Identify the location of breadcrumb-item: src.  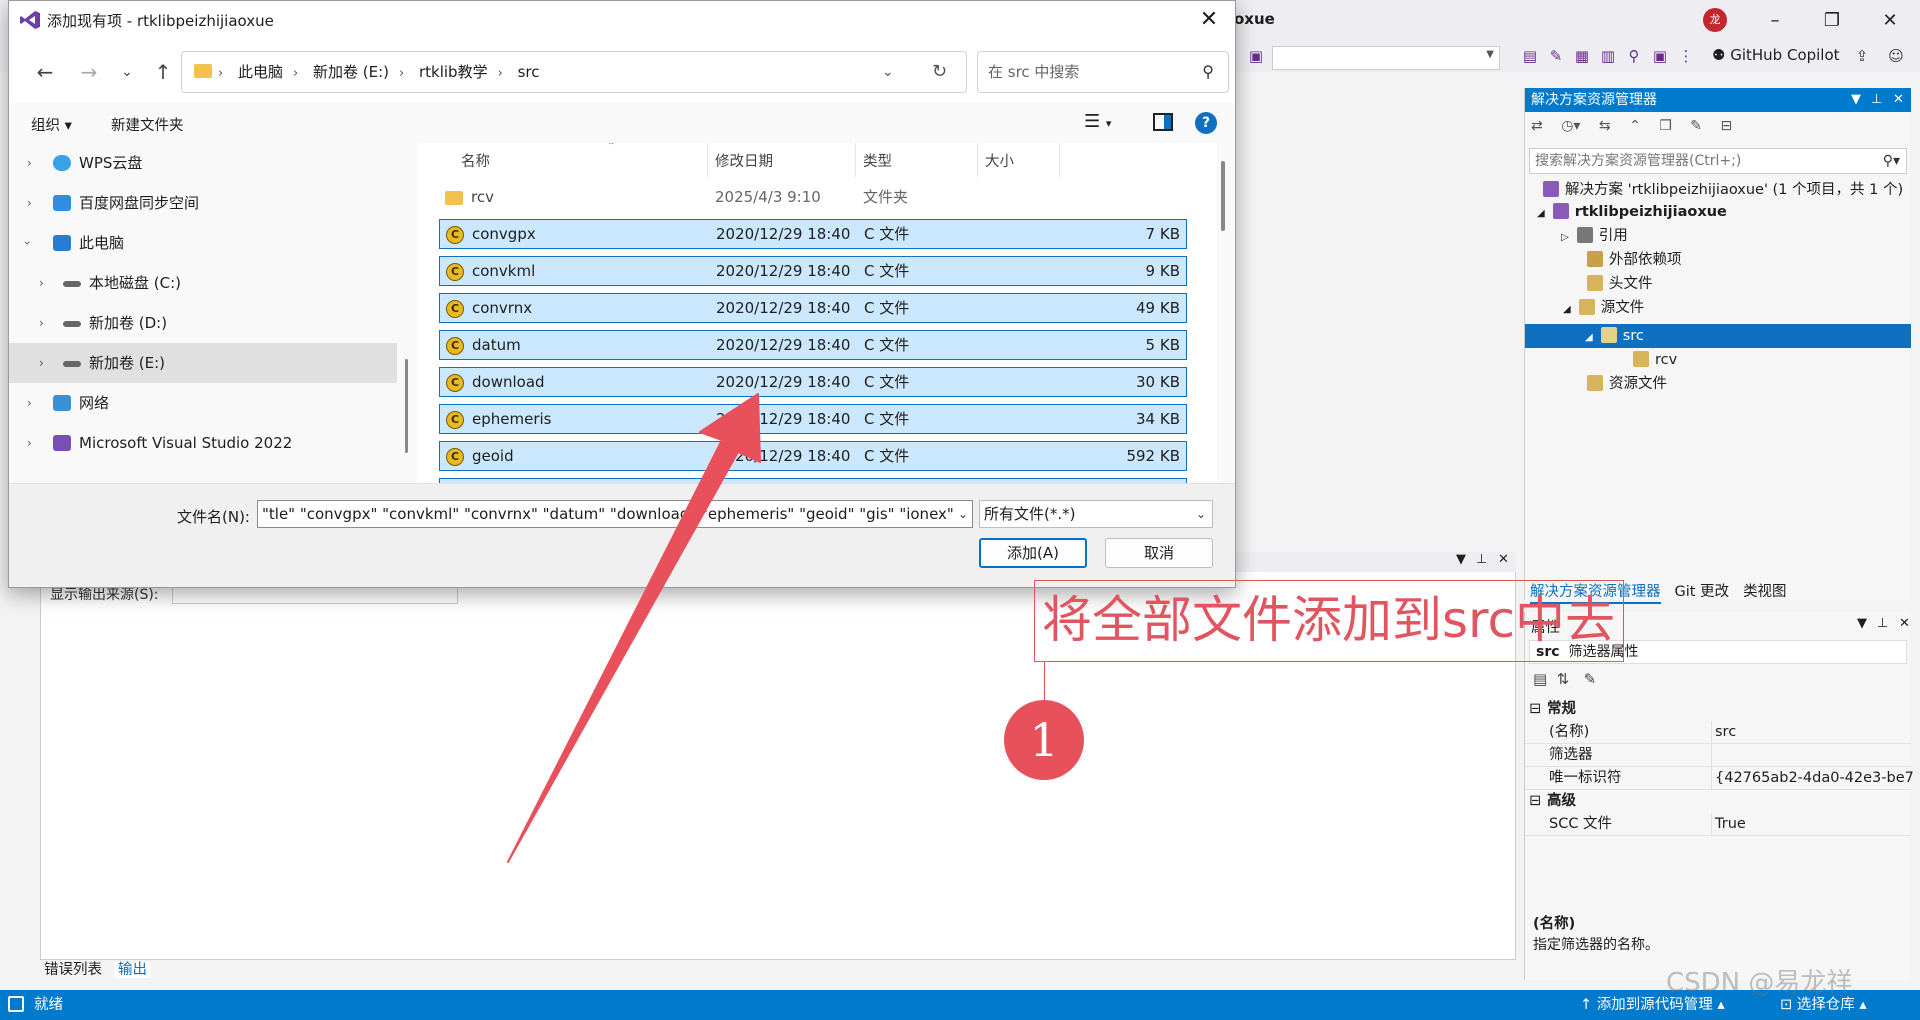
(529, 72).